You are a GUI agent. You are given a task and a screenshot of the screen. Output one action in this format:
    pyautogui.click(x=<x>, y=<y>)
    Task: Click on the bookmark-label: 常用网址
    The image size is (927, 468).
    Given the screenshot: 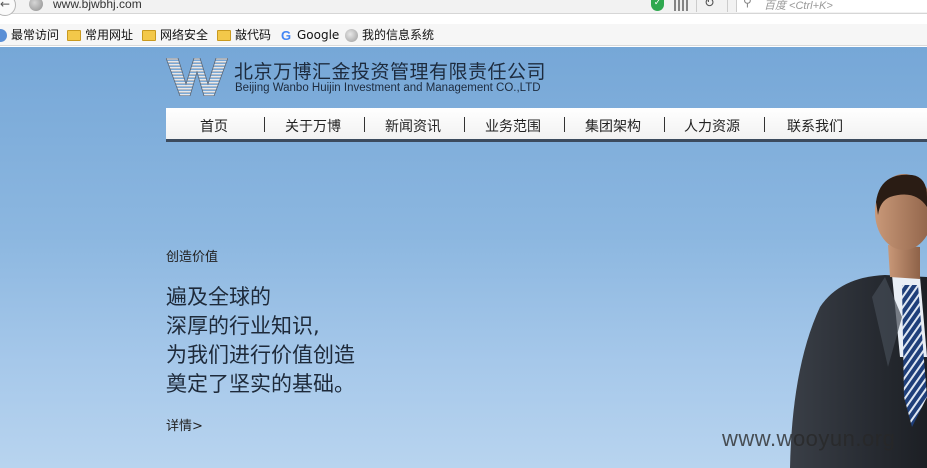 What is the action you would take?
    pyautogui.click(x=109, y=35)
    